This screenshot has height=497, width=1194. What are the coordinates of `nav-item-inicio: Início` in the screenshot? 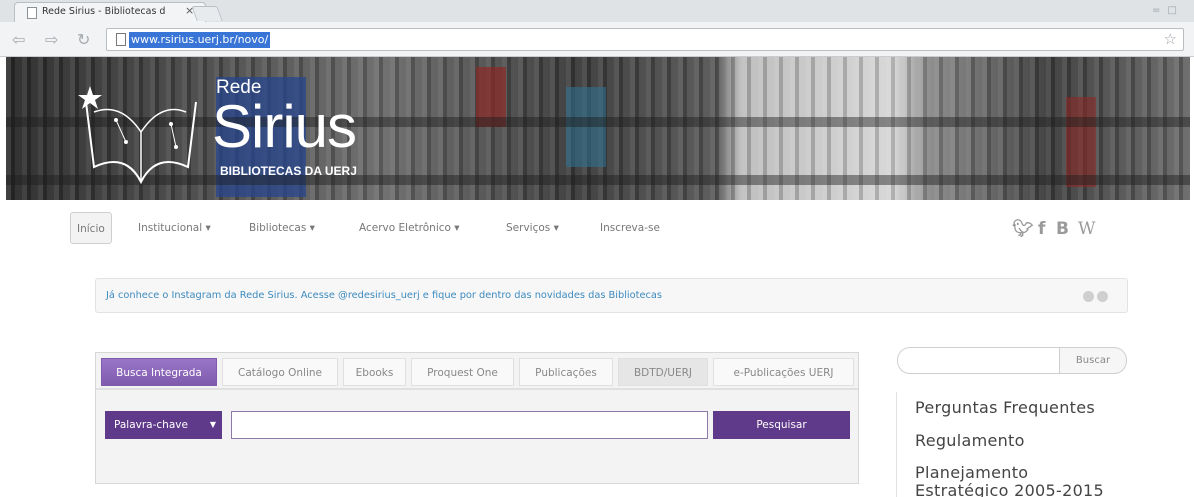 It's located at (91, 228).